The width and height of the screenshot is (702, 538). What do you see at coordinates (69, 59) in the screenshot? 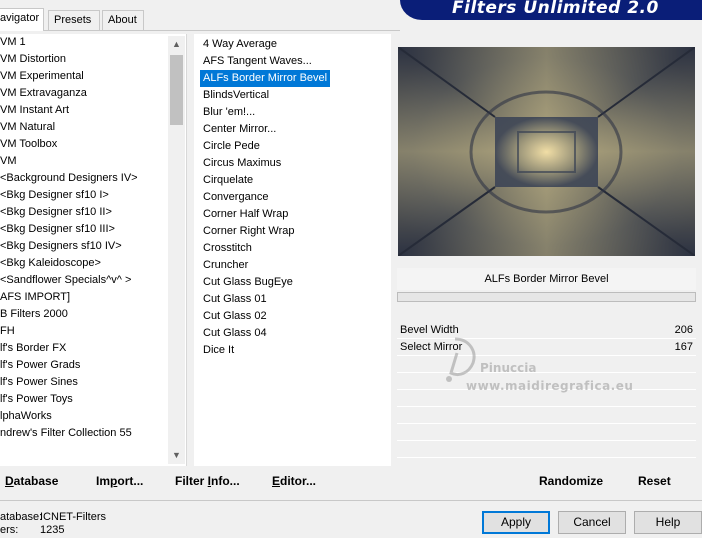
I see `group-item: VM Distortion` at bounding box center [69, 59].